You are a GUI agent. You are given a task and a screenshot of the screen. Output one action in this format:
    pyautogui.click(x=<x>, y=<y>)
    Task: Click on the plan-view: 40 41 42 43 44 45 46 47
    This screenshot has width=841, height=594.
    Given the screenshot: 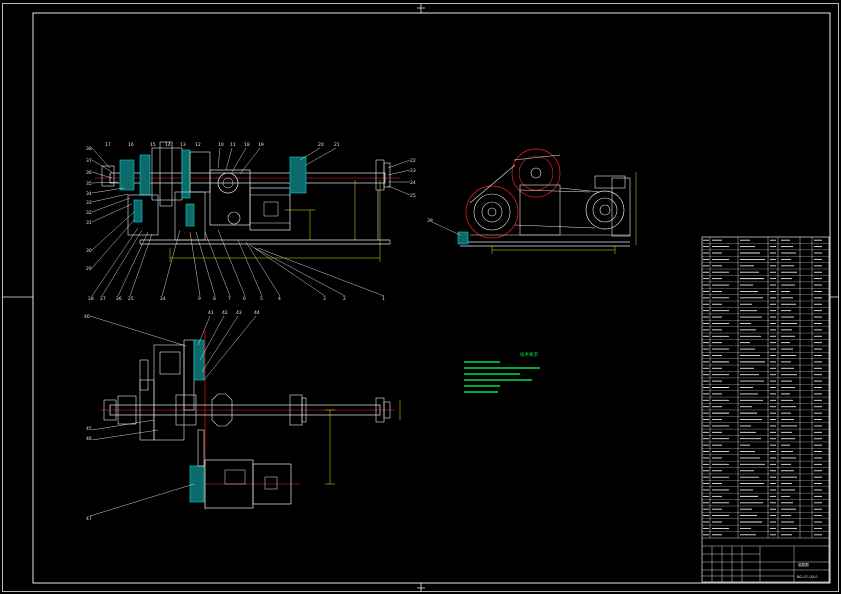 What is the action you would take?
    pyautogui.click(x=242, y=416)
    